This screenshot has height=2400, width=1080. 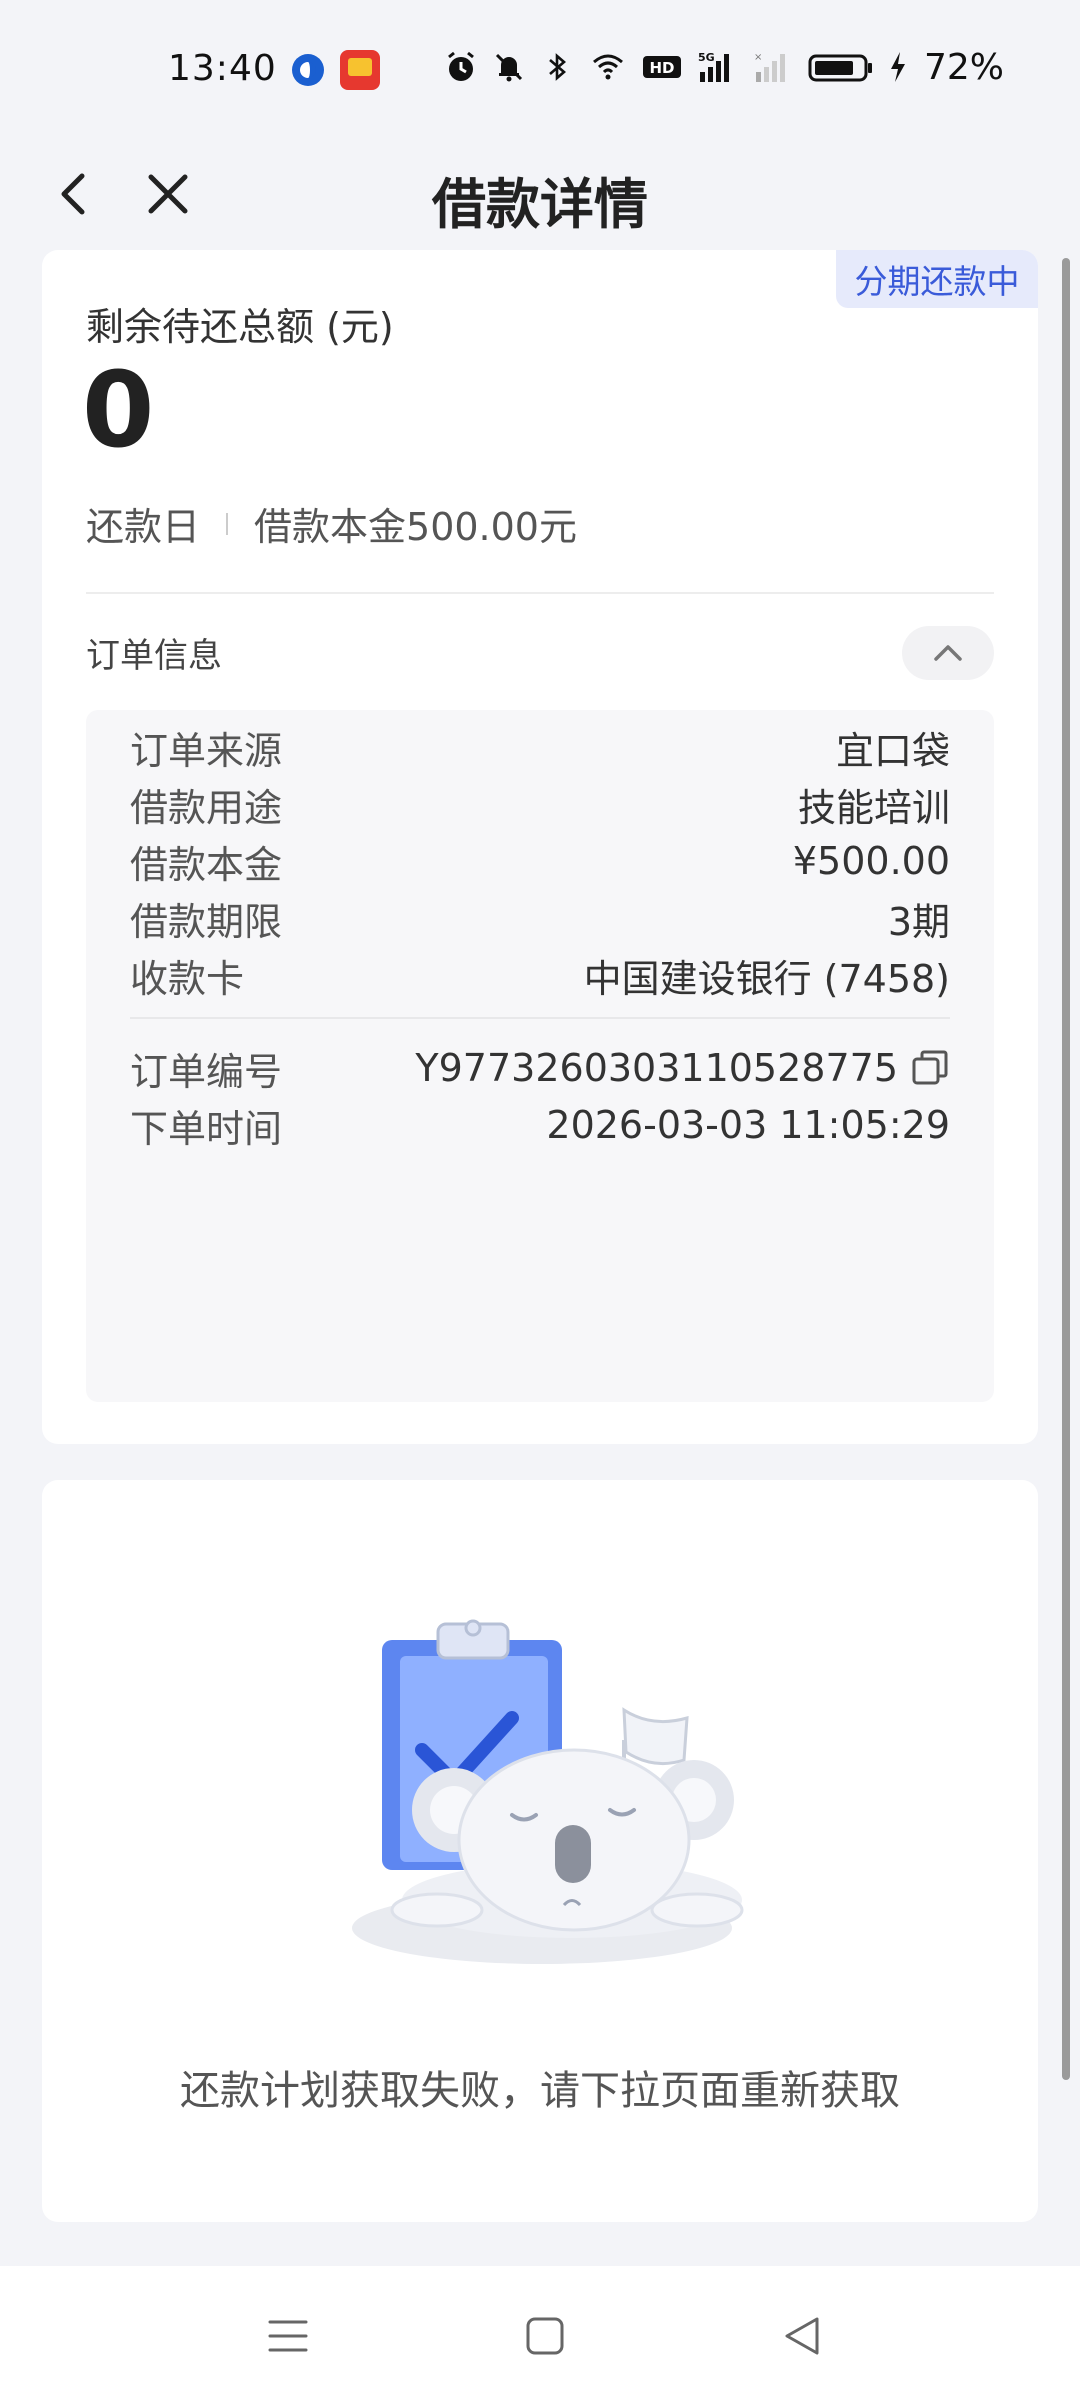 What do you see at coordinates (540, 204) in the screenshot?
I see `page-title: 借款详情` at bounding box center [540, 204].